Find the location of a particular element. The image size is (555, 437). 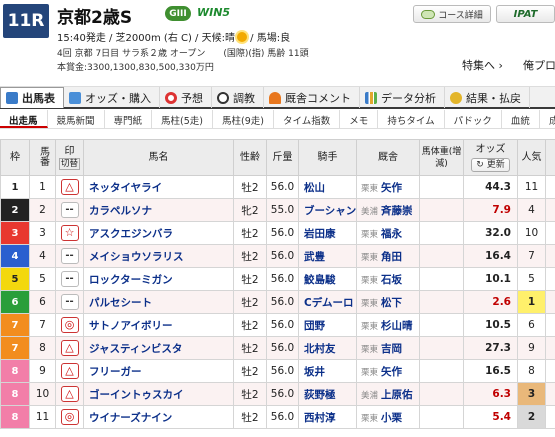

trainer-cell: 栗東 小栗 is located at coordinates (388, 417).